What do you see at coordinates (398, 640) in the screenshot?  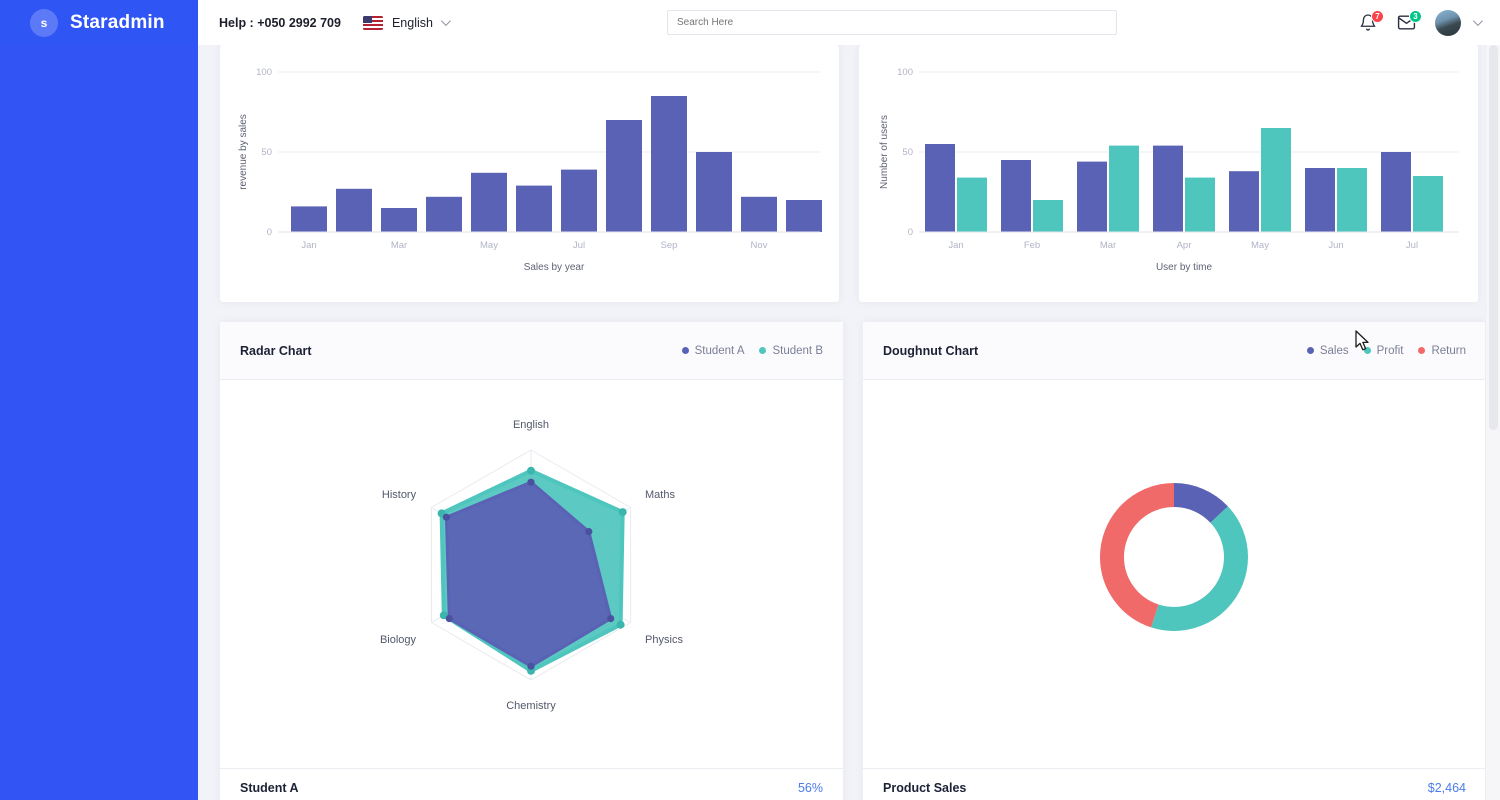 I see `radar-axis-label-biology: Biology` at bounding box center [398, 640].